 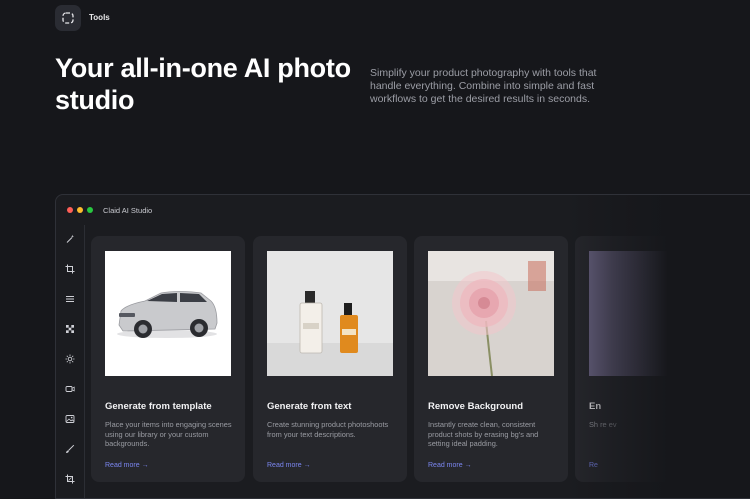 I want to click on card-title: Remove Background, so click(x=476, y=406).